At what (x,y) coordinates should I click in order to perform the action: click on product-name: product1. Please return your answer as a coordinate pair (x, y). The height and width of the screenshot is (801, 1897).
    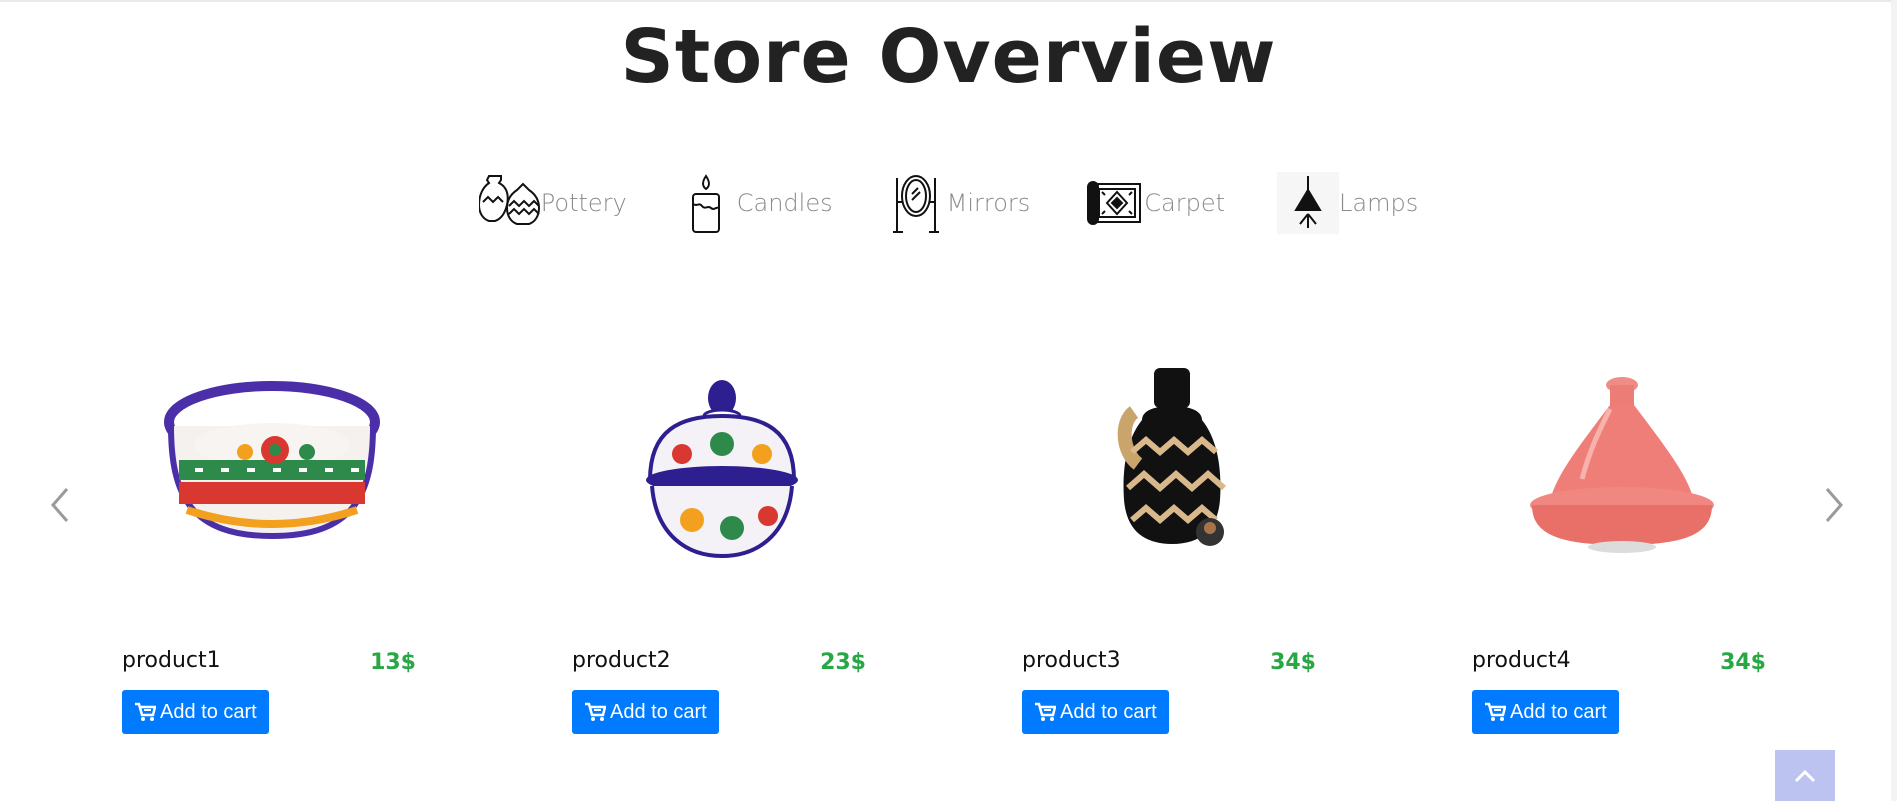
    Looking at the image, I should click on (171, 660).